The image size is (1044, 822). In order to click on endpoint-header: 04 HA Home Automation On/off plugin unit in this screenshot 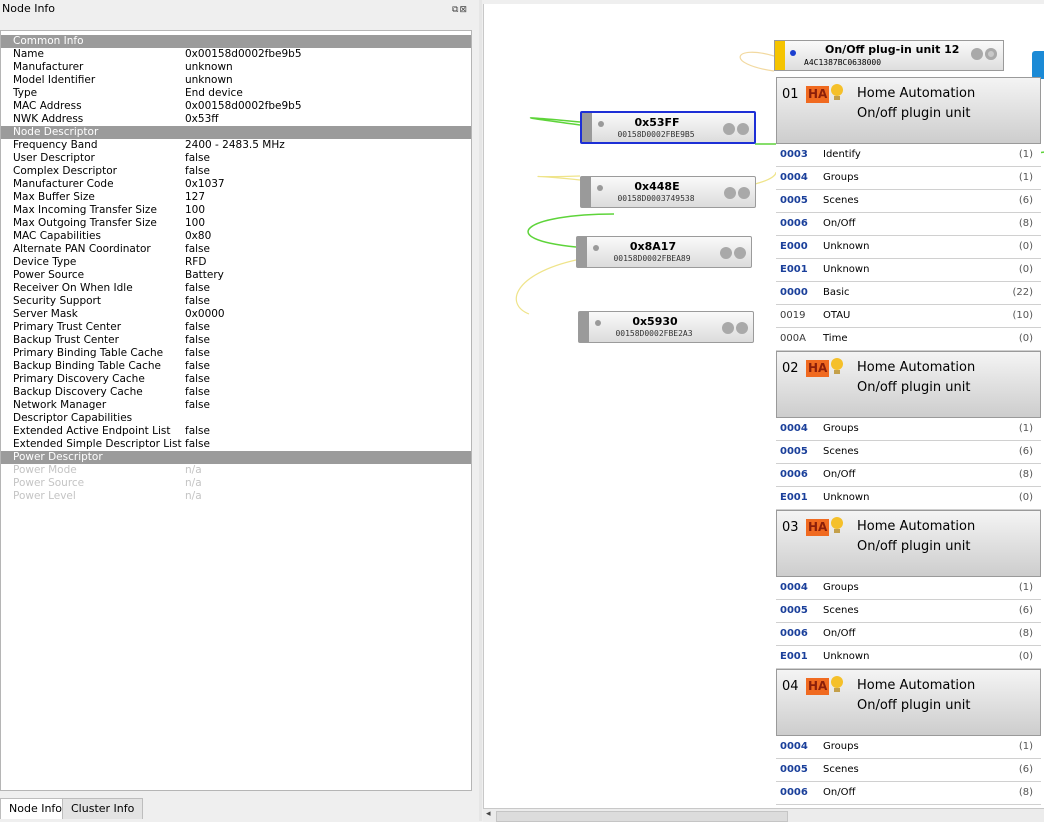, I will do `click(908, 702)`.